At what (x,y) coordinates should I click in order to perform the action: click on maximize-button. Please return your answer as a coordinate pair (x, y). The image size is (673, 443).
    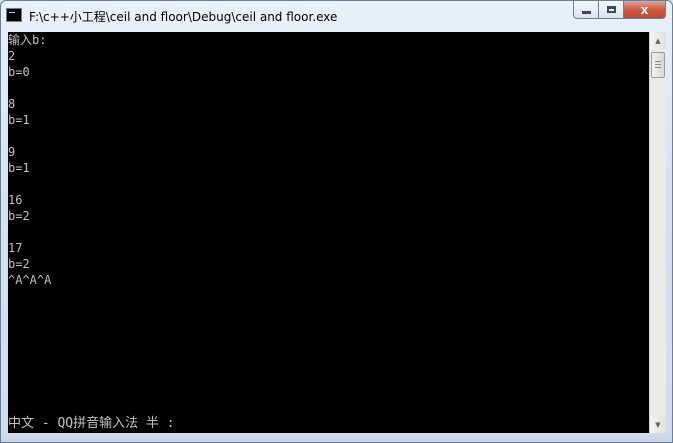
    Looking at the image, I should click on (611, 10).